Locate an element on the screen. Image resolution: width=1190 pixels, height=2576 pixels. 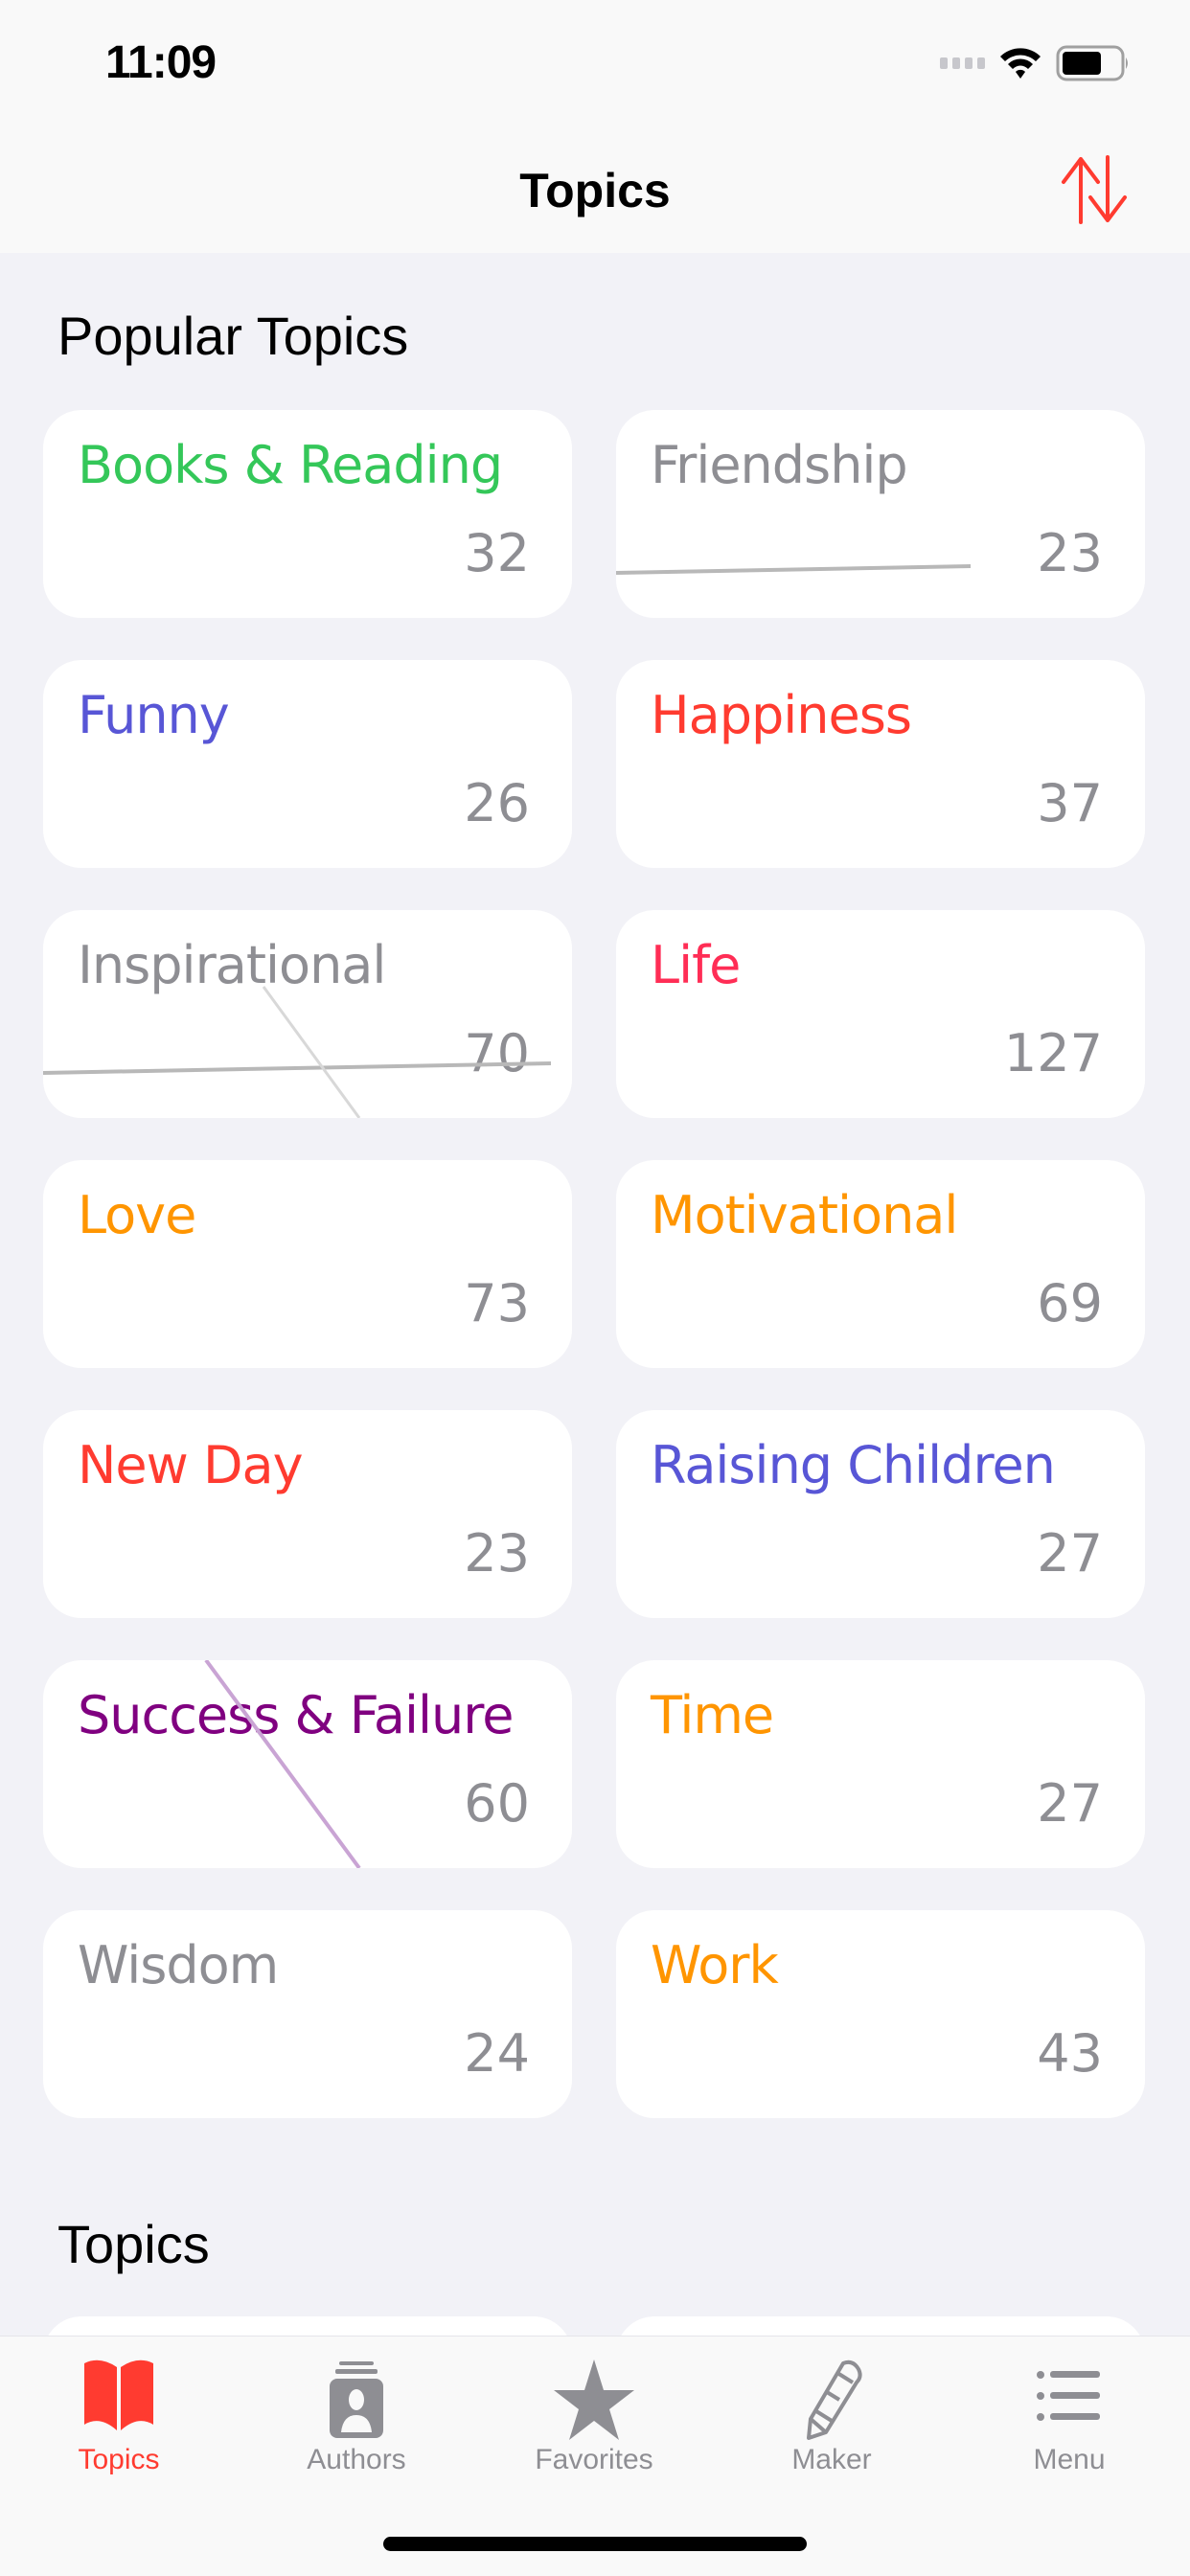
tab-label: Favorites is located at coordinates (594, 2459).